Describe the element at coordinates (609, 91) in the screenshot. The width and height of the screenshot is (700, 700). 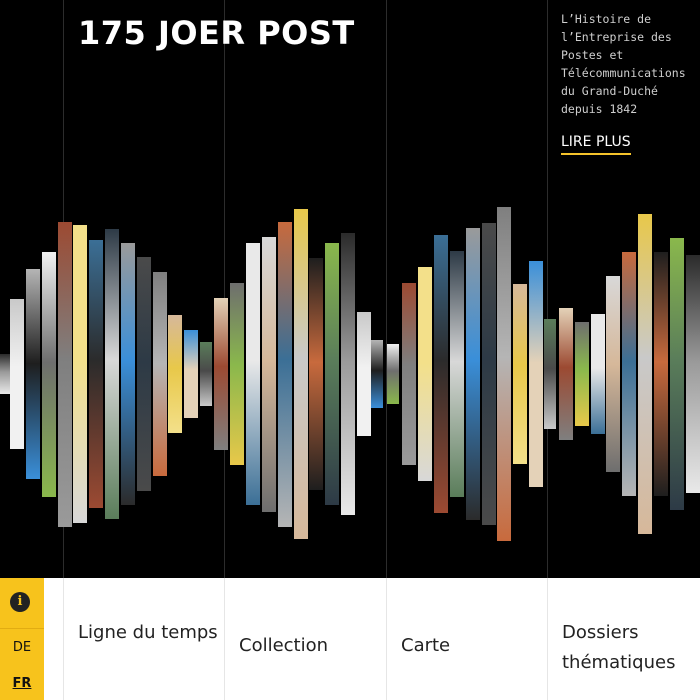
I see `intro-line: du Grand-Duché` at that location.